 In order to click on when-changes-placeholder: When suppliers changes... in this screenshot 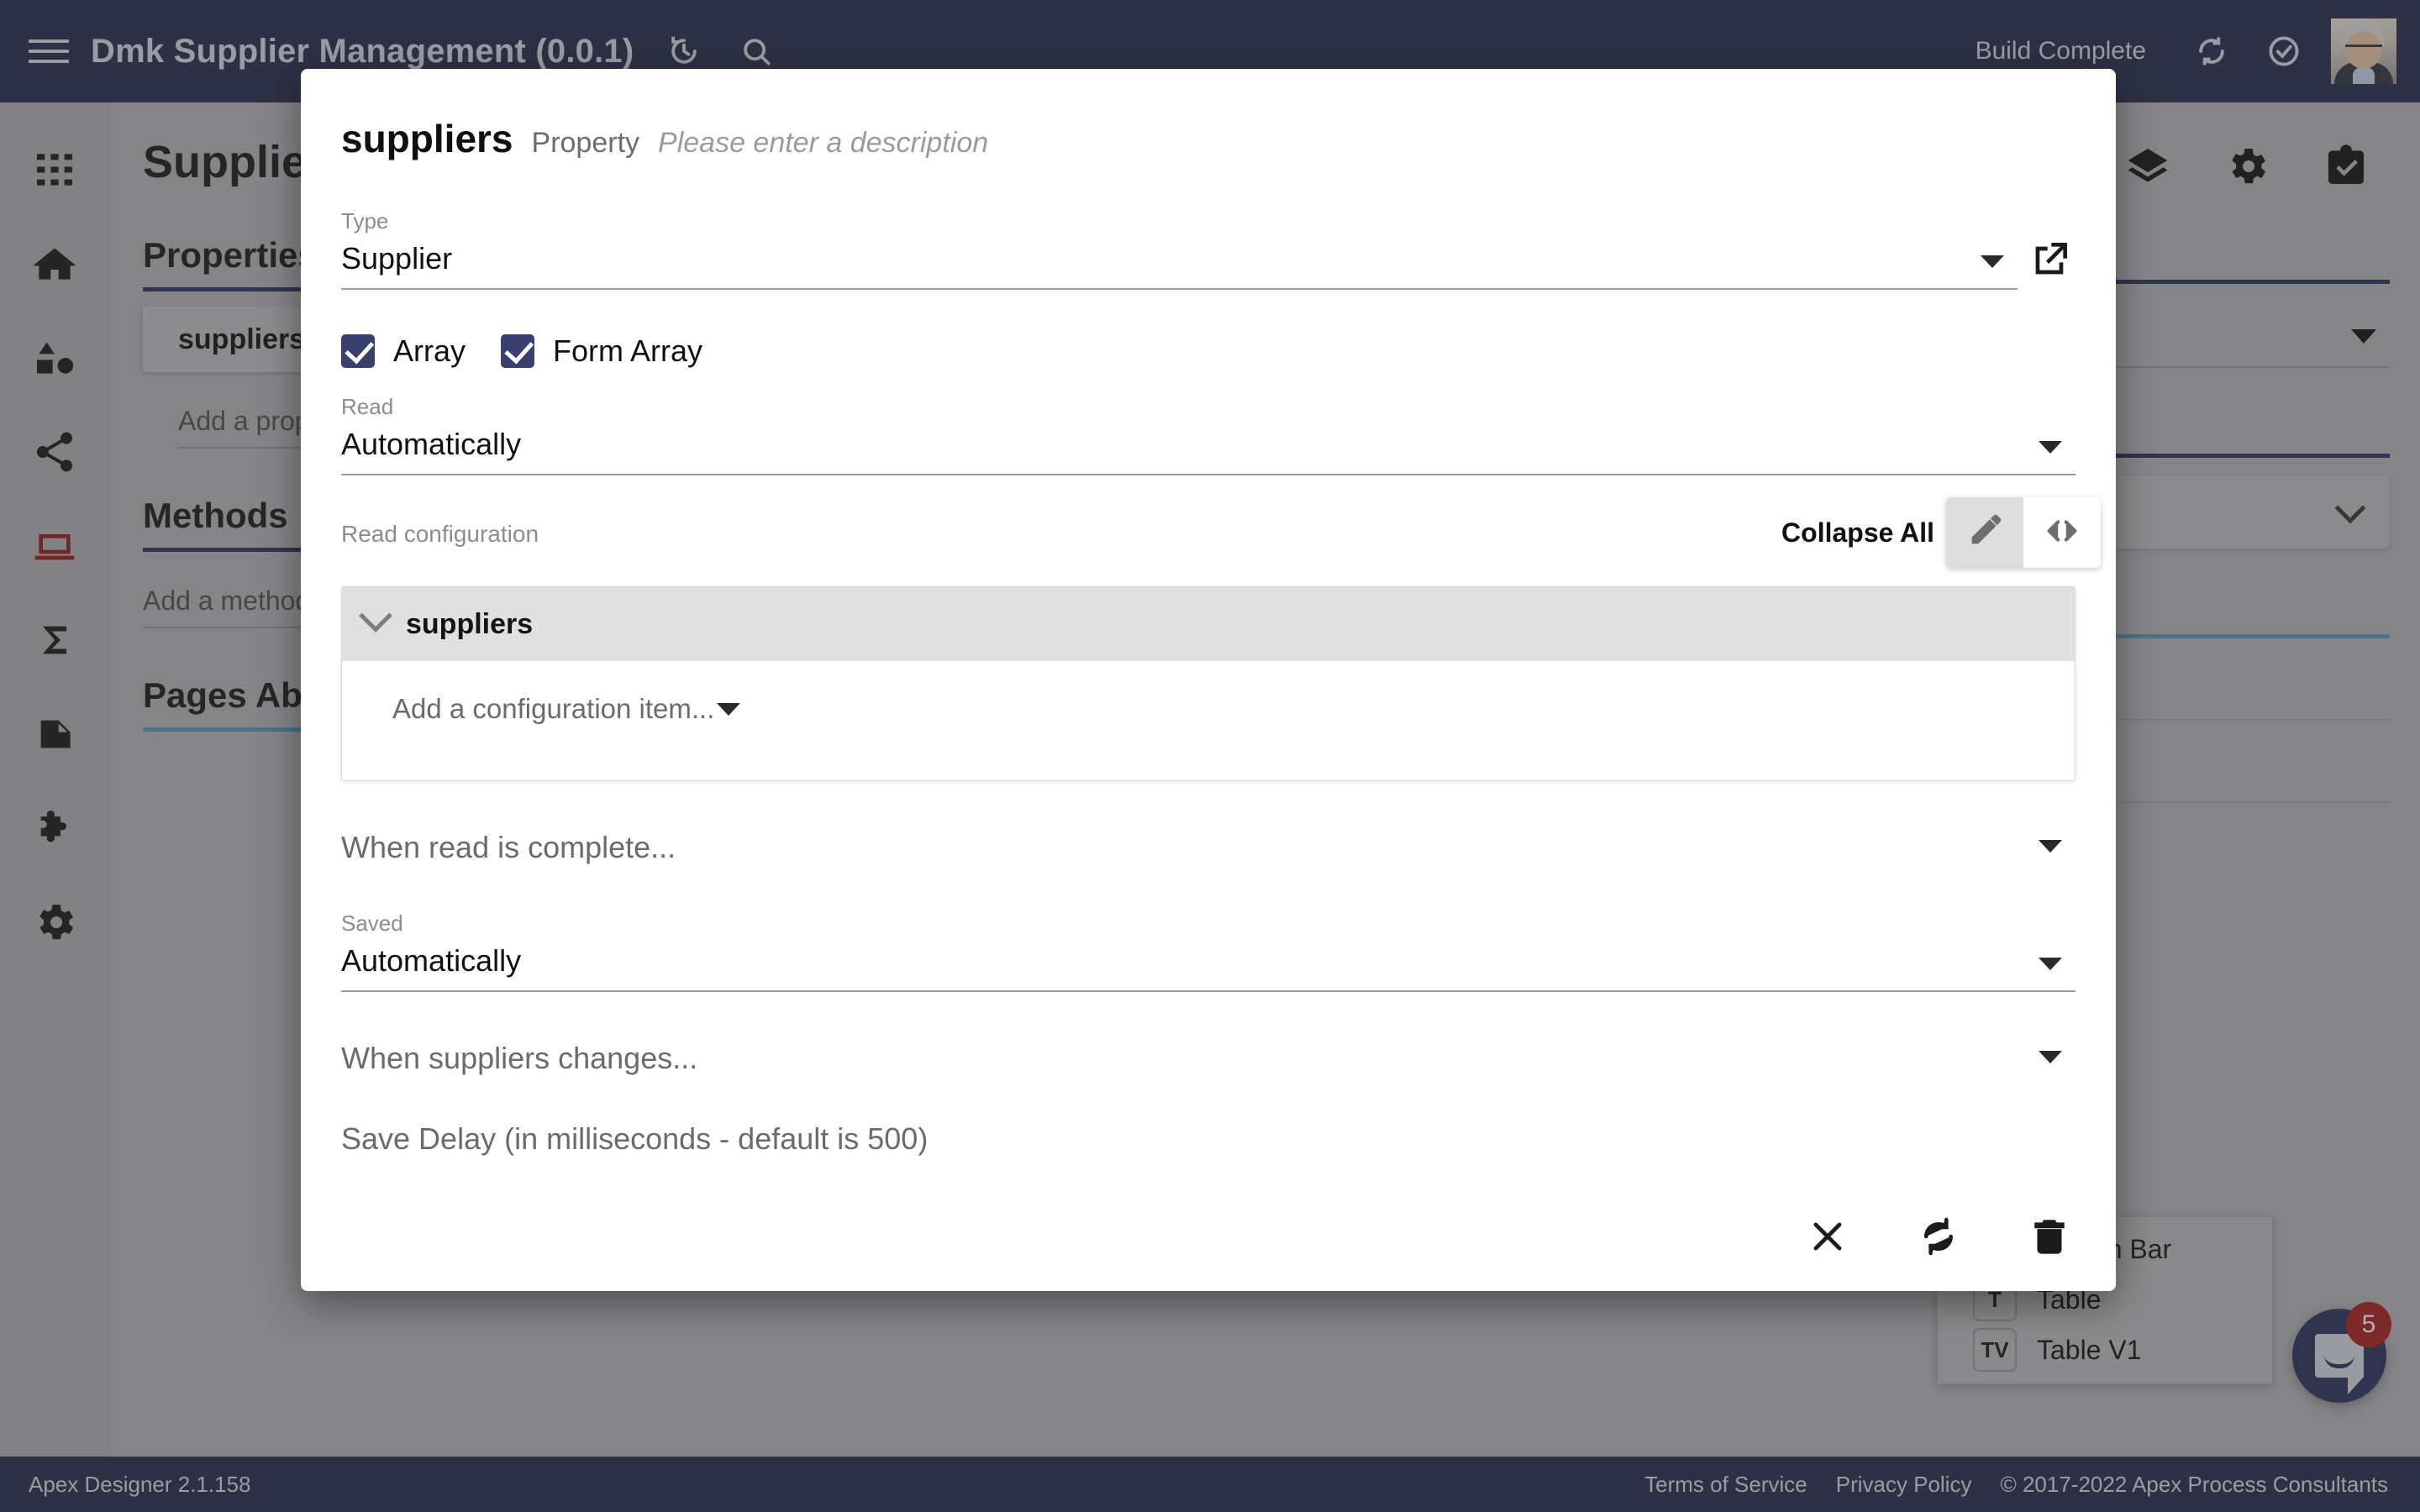, I will do `click(519, 1058)`.